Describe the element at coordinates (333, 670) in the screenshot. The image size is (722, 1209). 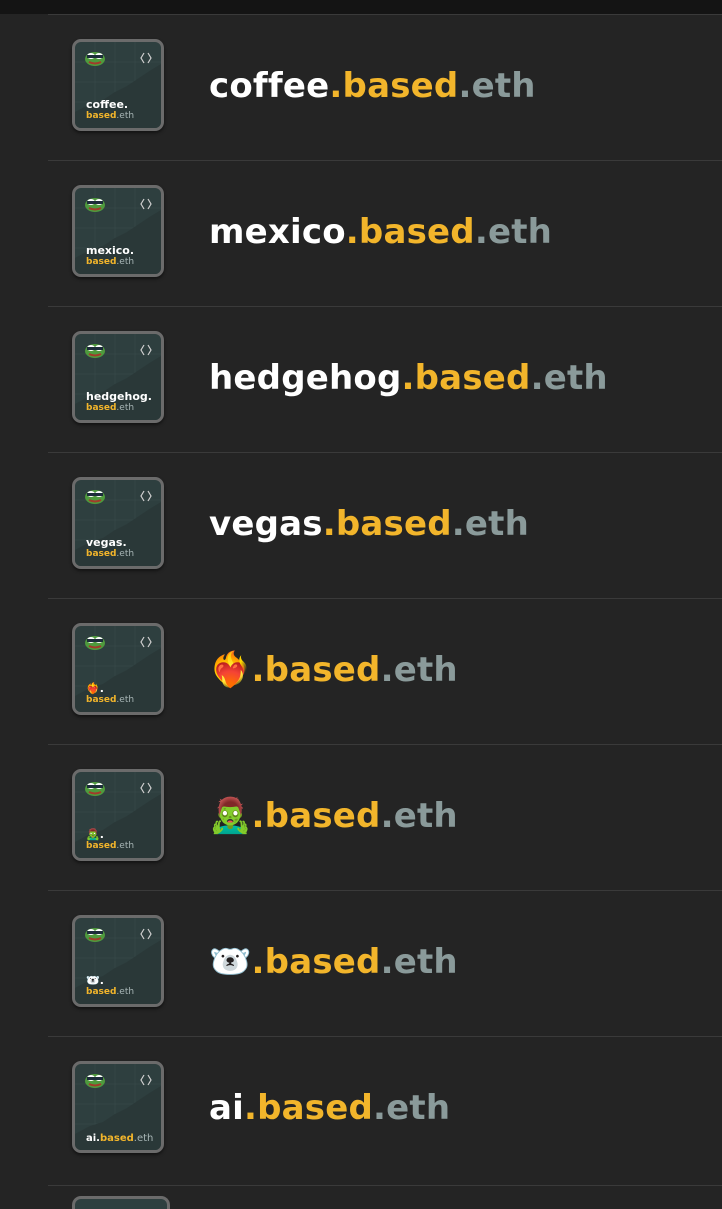
I see `domain-name: ❤️‍🔥.based.eth` at that location.